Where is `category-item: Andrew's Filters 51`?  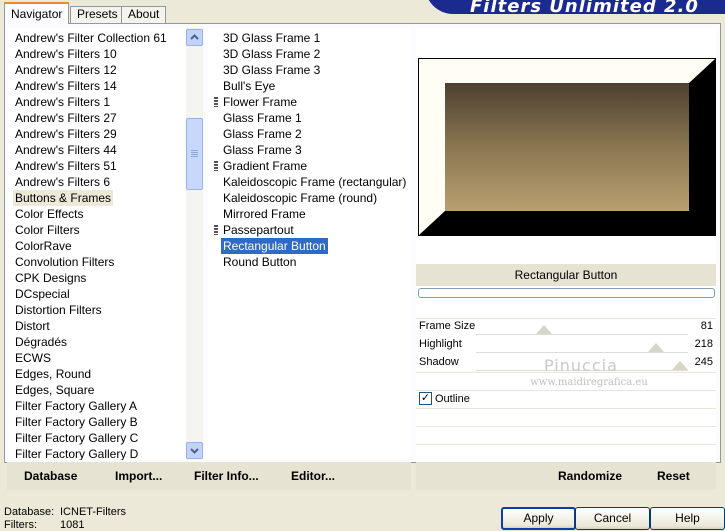
category-item: Andrew's Filters 51 is located at coordinates (66, 166).